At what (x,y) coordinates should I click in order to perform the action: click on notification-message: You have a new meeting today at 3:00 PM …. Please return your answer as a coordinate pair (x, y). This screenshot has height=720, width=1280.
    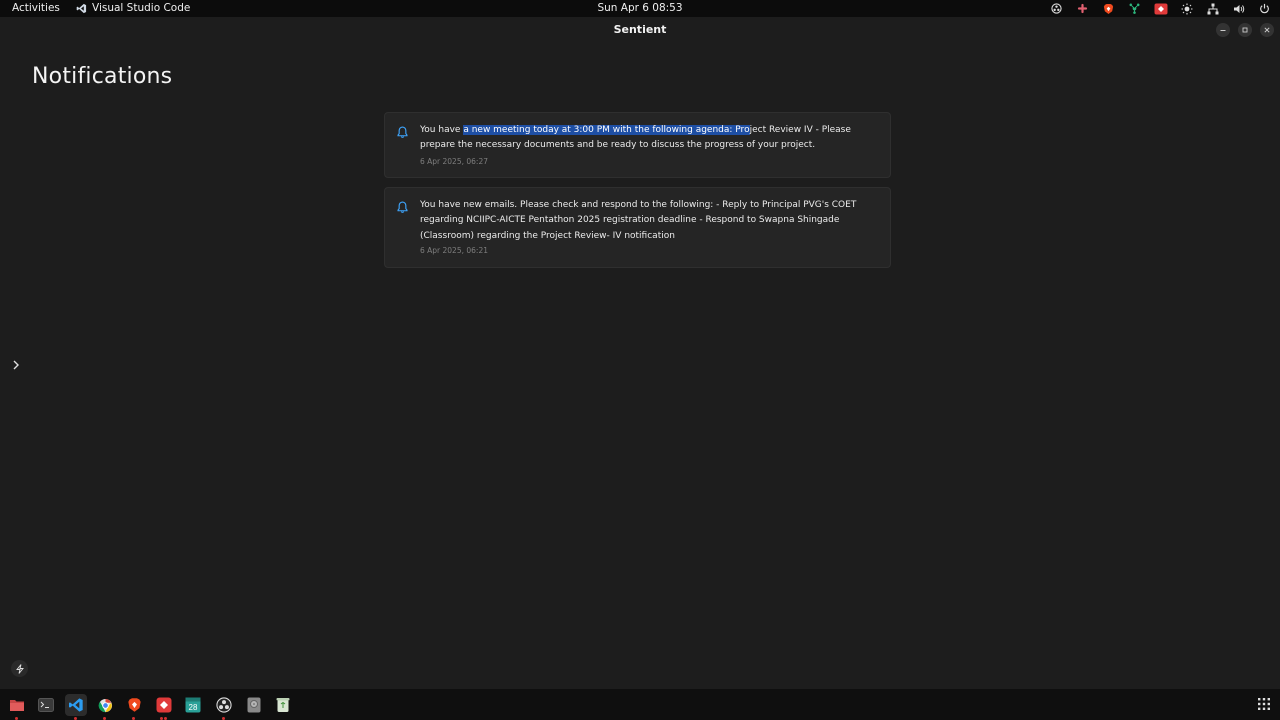
    Looking at the image, I should click on (651, 138).